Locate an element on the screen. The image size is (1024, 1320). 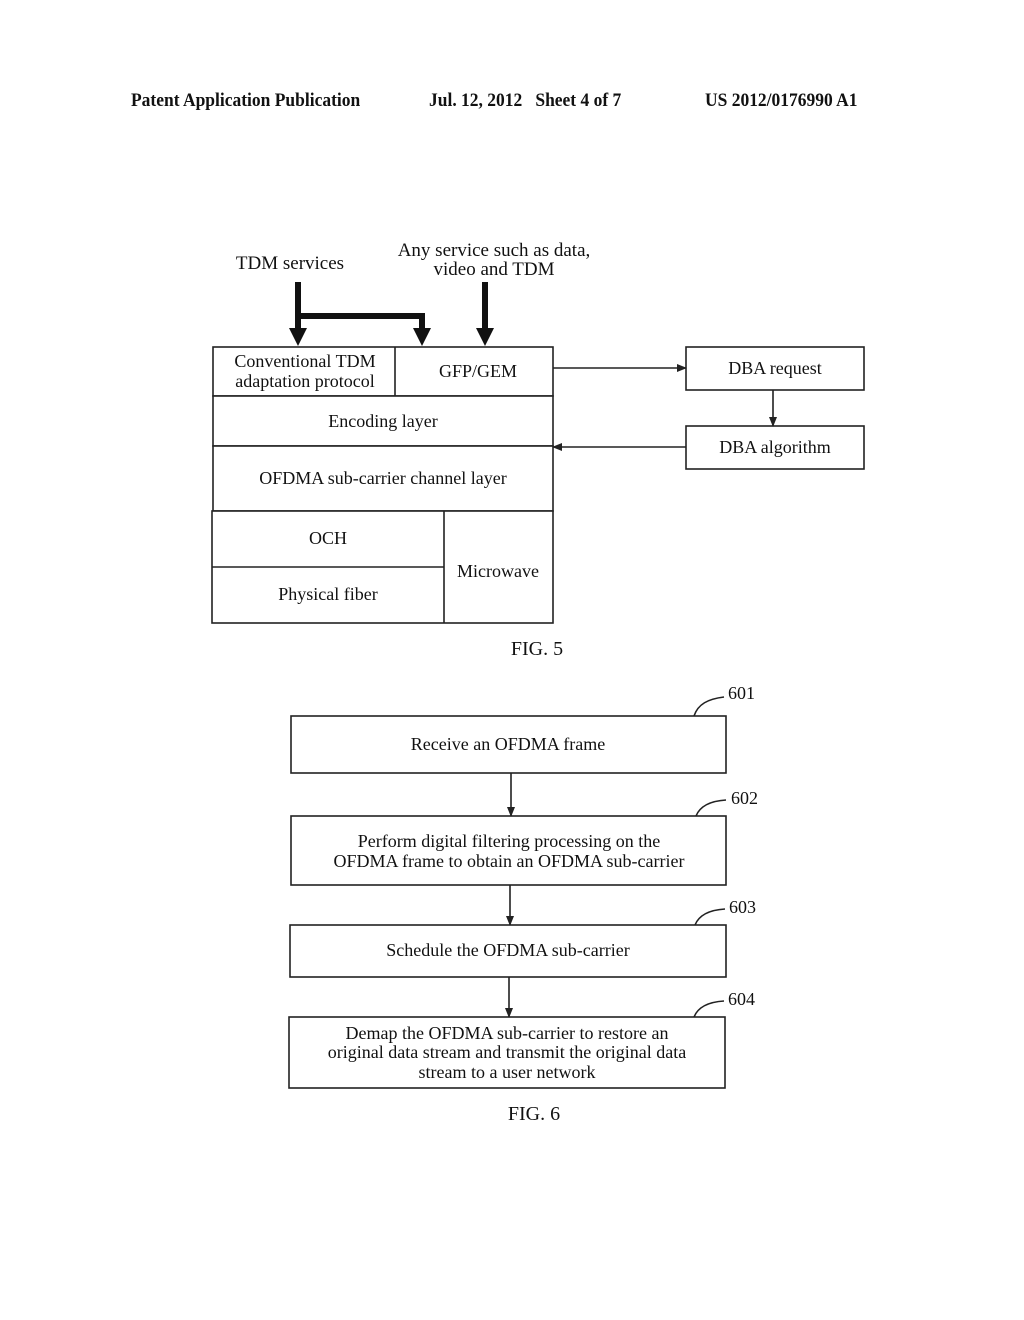
physical-fiber-label: Physical fiber is located at coordinates (327, 594).